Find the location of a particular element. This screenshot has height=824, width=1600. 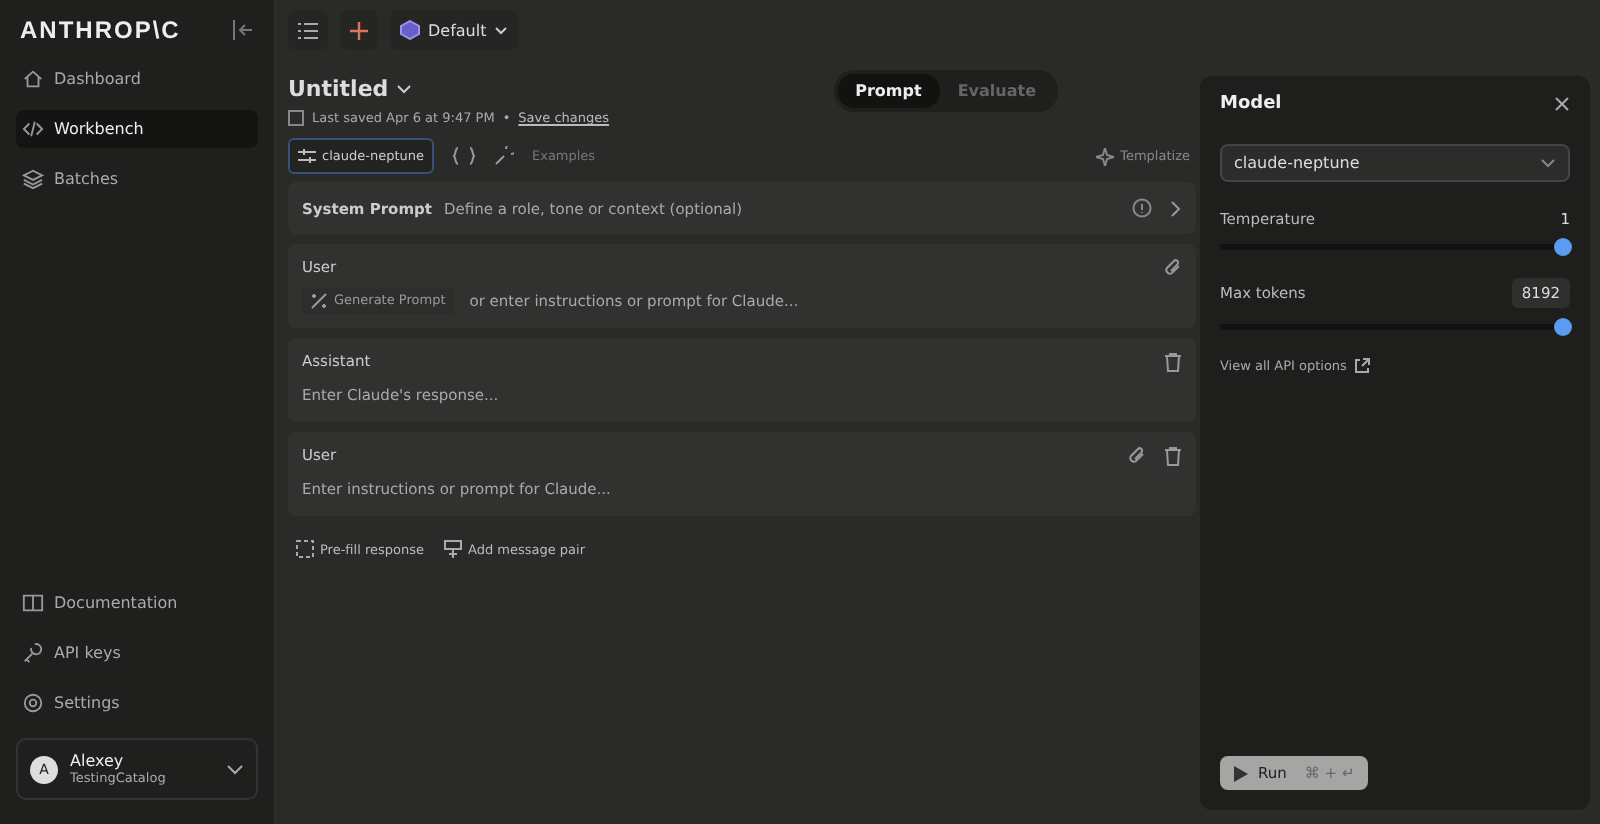

sidebar-item: Dashboard is located at coordinates (137, 79).